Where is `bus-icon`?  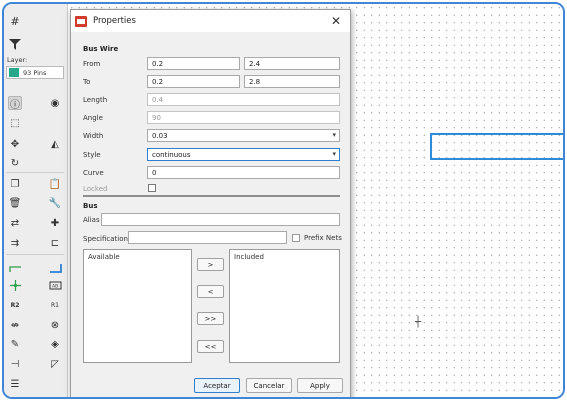
bus-icon is located at coordinates (55, 266).